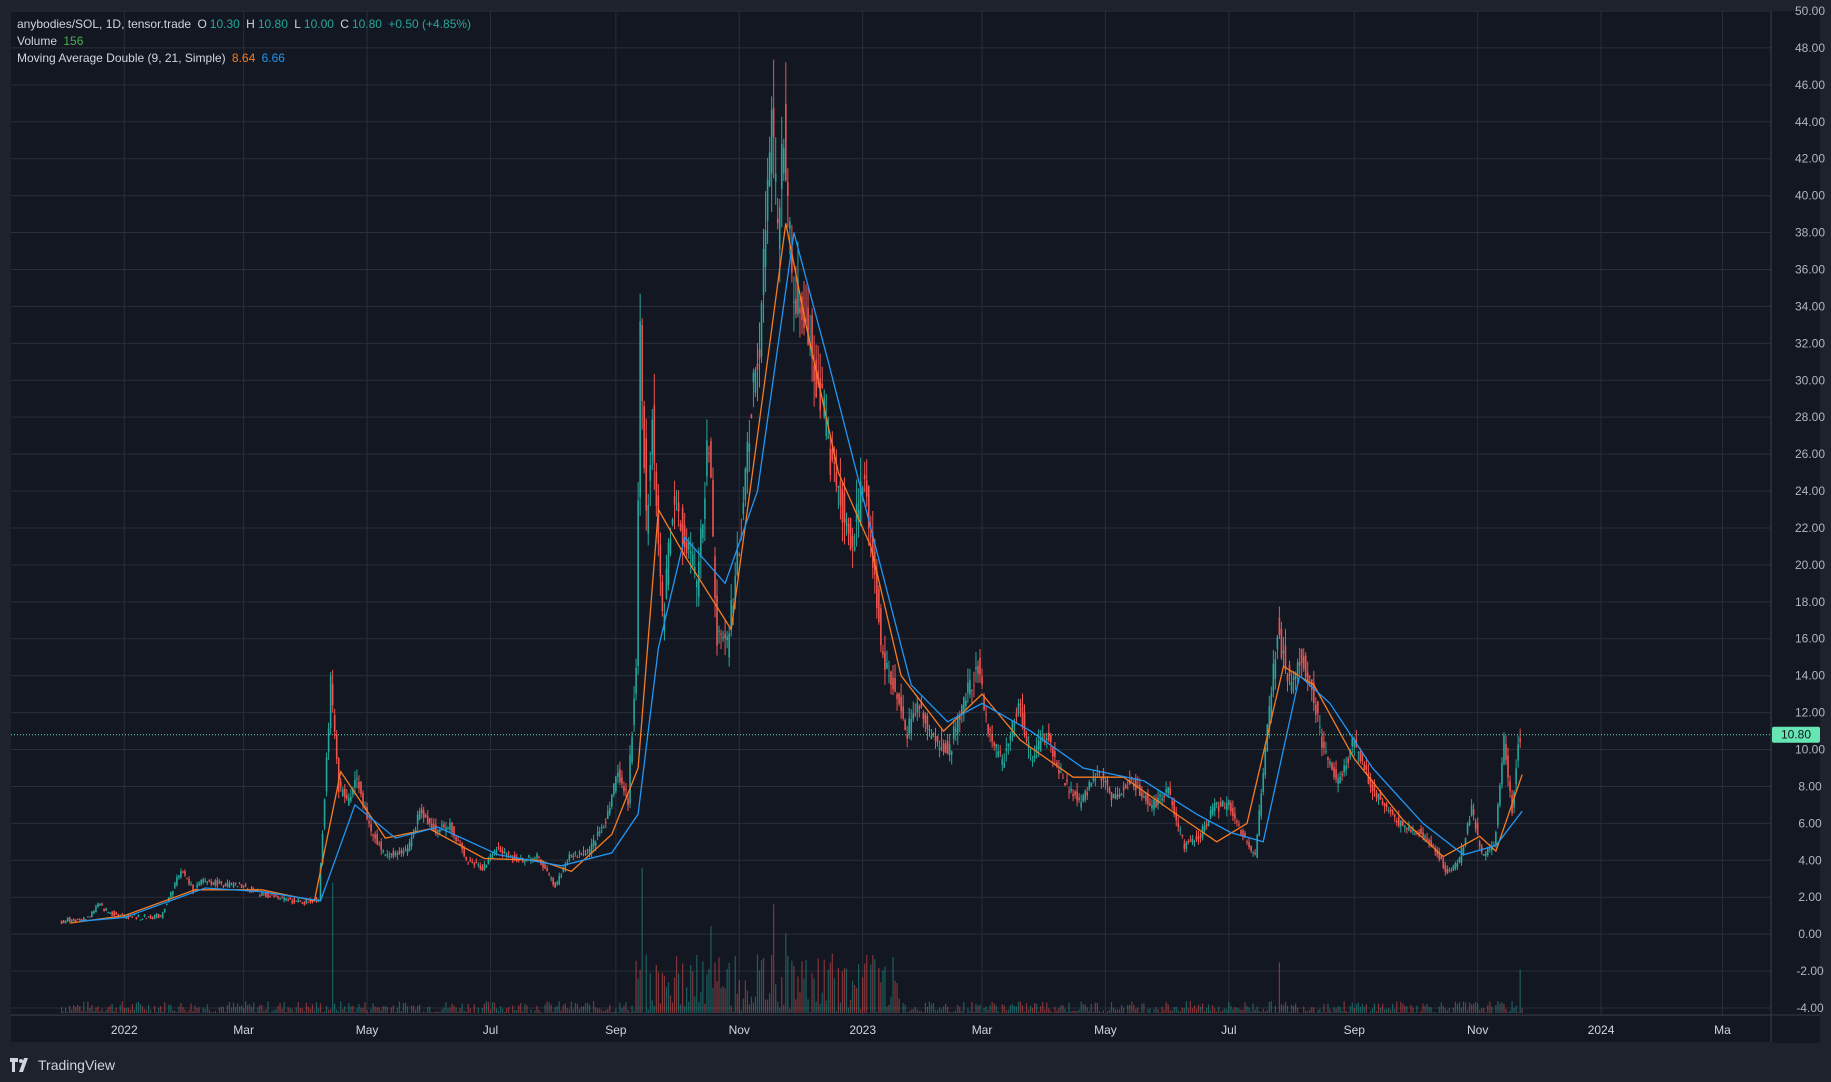 The height and width of the screenshot is (1082, 1831). What do you see at coordinates (121, 58) in the screenshot?
I see `legend-ma-label: Moving Average Double (9, 21, Simple)` at bounding box center [121, 58].